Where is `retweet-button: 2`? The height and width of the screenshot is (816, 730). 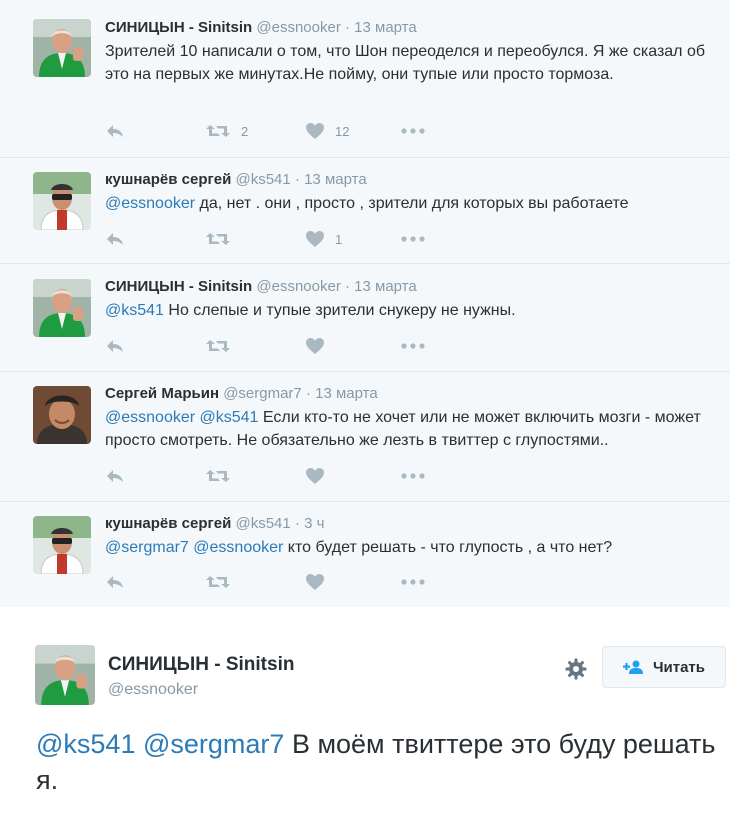 retweet-button: 2 is located at coordinates (226, 131).